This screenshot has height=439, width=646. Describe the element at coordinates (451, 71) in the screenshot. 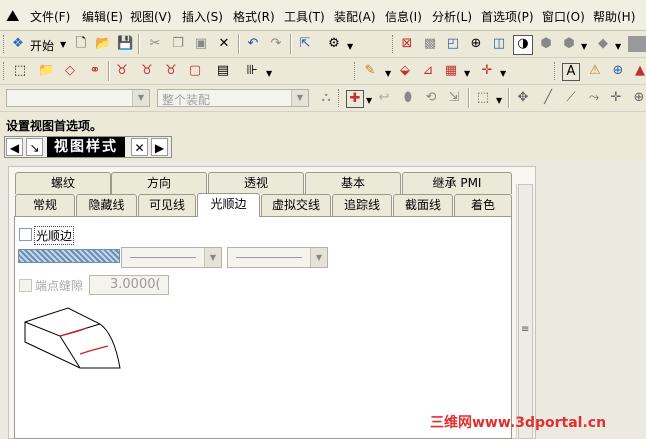

I see `table-icon: ▦` at that location.